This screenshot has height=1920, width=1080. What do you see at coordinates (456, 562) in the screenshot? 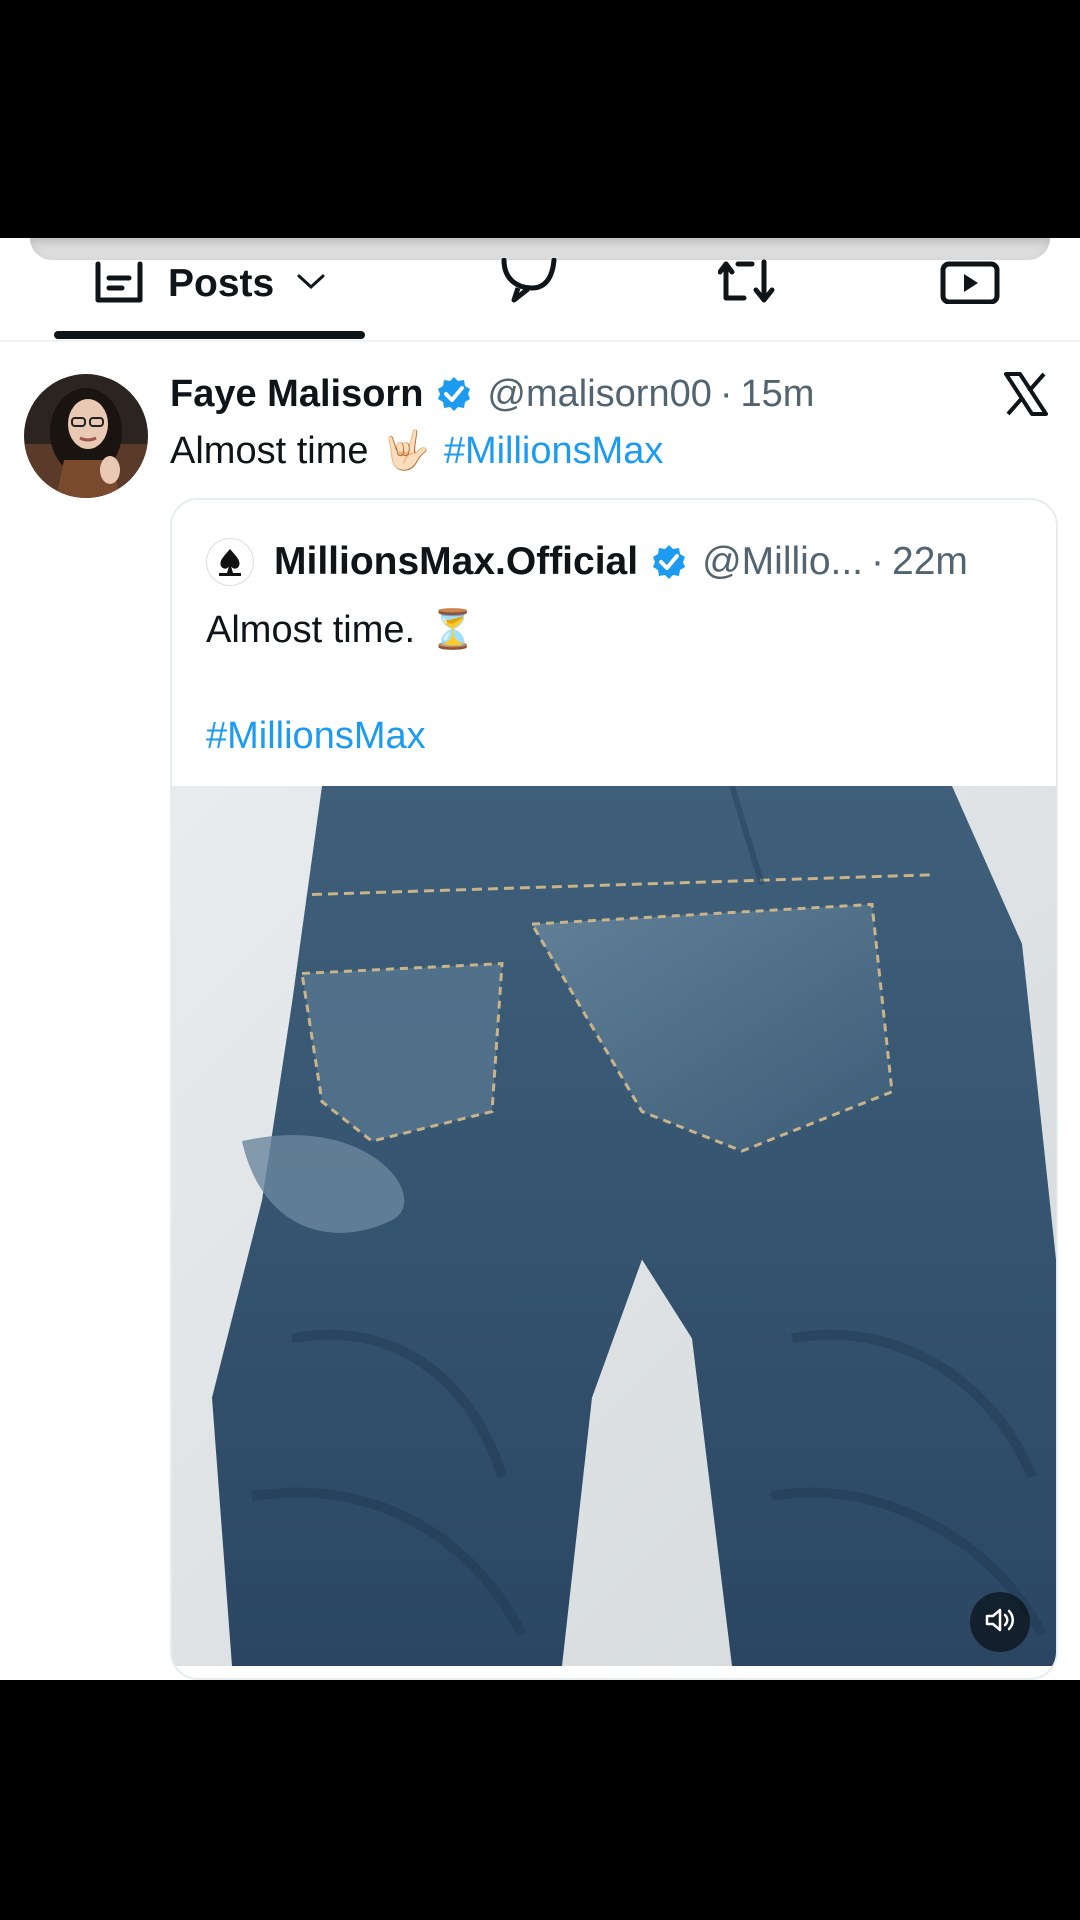
I see `quoted-author-name: MillionsMax.Official` at bounding box center [456, 562].